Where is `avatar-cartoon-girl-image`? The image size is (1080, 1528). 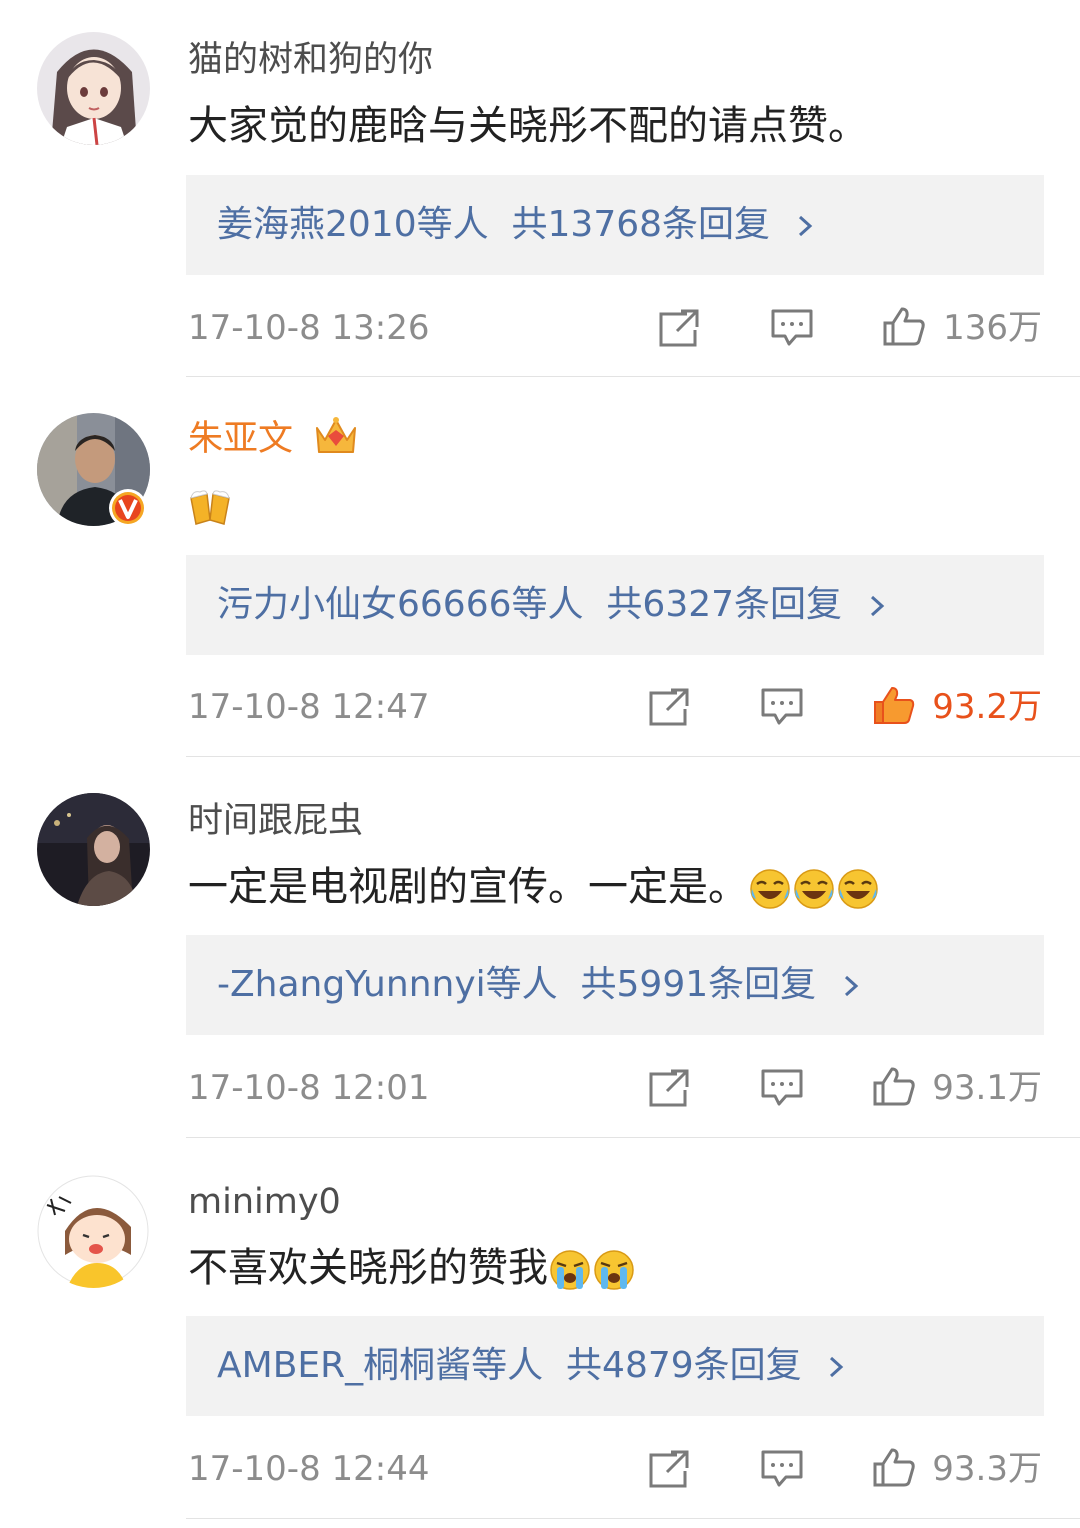
avatar-cartoon-girl-image is located at coordinates (93, 1231).